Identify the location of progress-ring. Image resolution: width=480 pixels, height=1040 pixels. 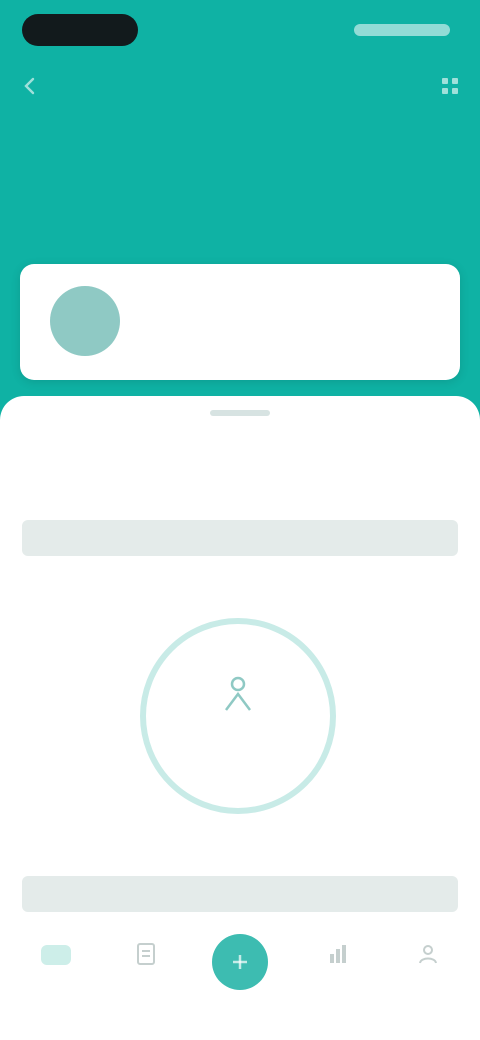
(238, 716).